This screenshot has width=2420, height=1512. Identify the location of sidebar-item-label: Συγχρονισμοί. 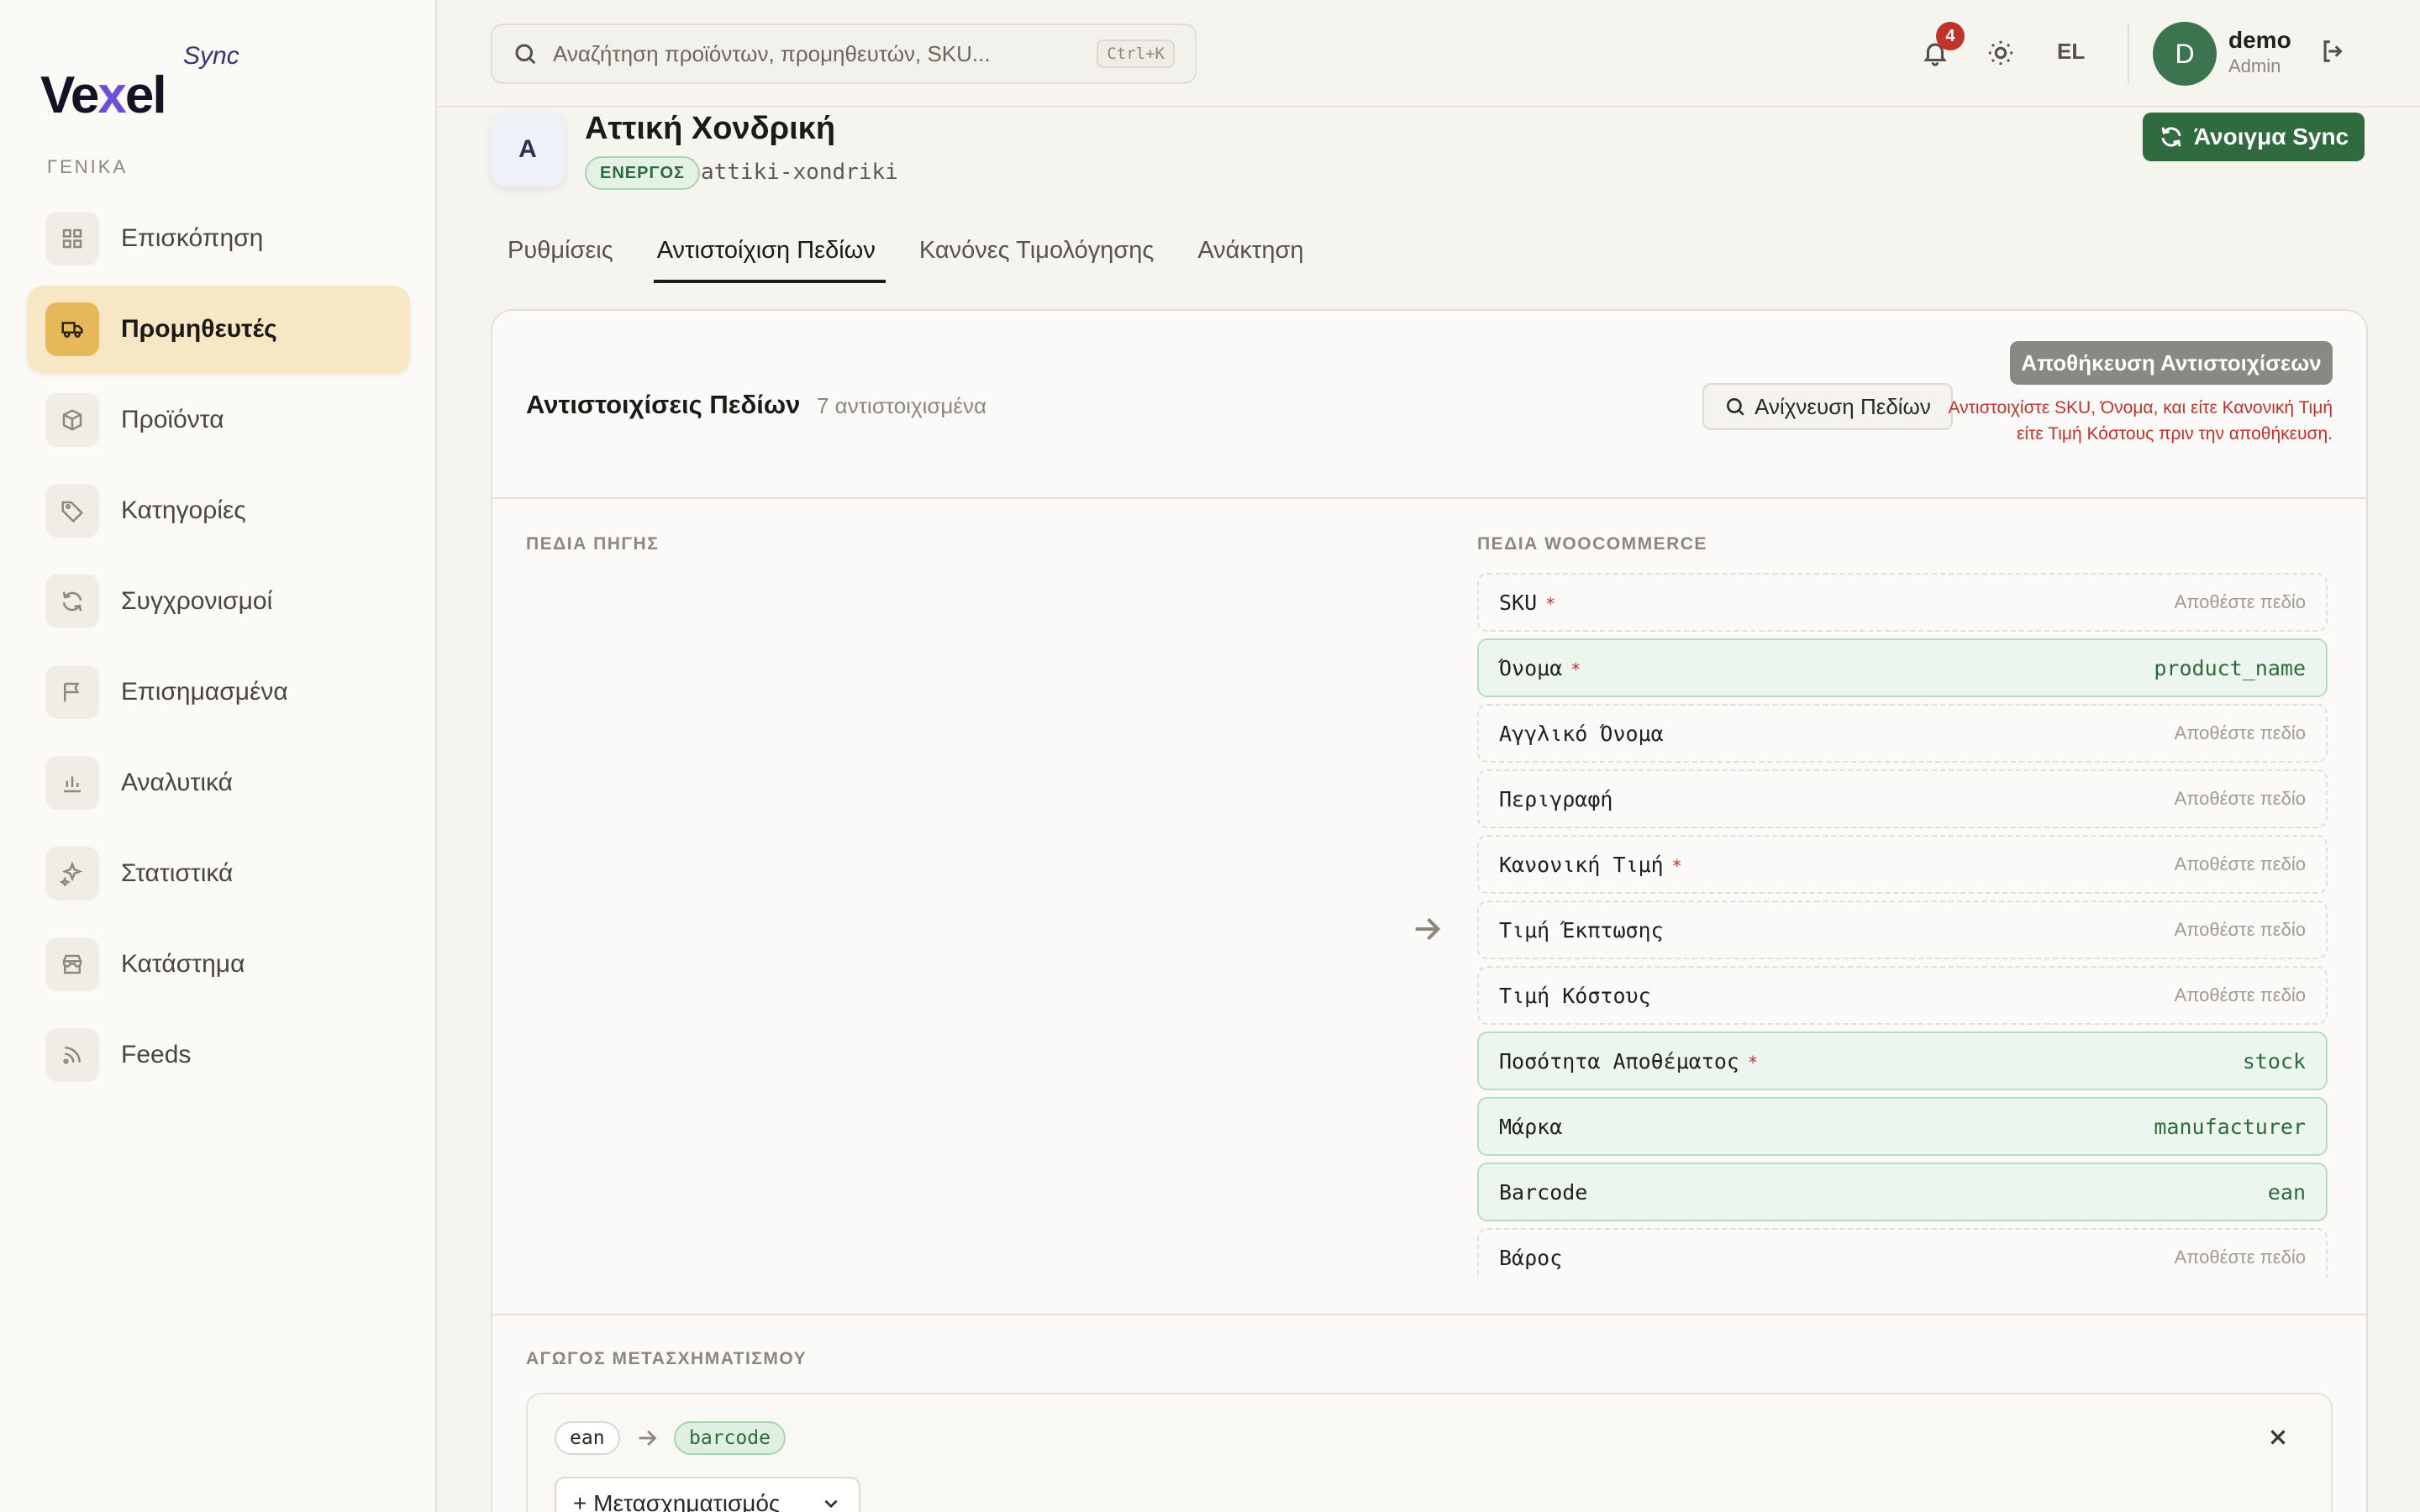
(197, 601).